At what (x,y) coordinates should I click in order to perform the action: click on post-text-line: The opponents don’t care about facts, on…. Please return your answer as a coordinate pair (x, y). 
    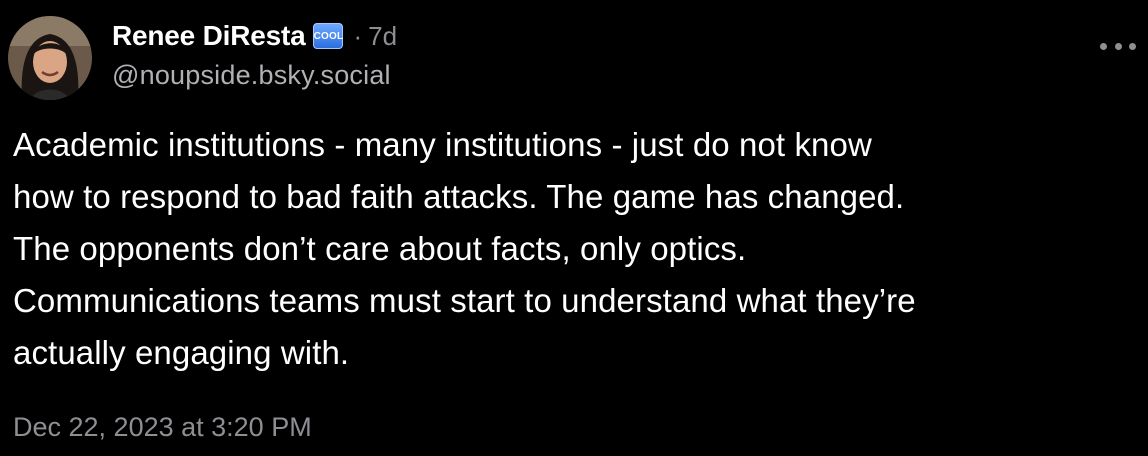
    Looking at the image, I should click on (380, 248).